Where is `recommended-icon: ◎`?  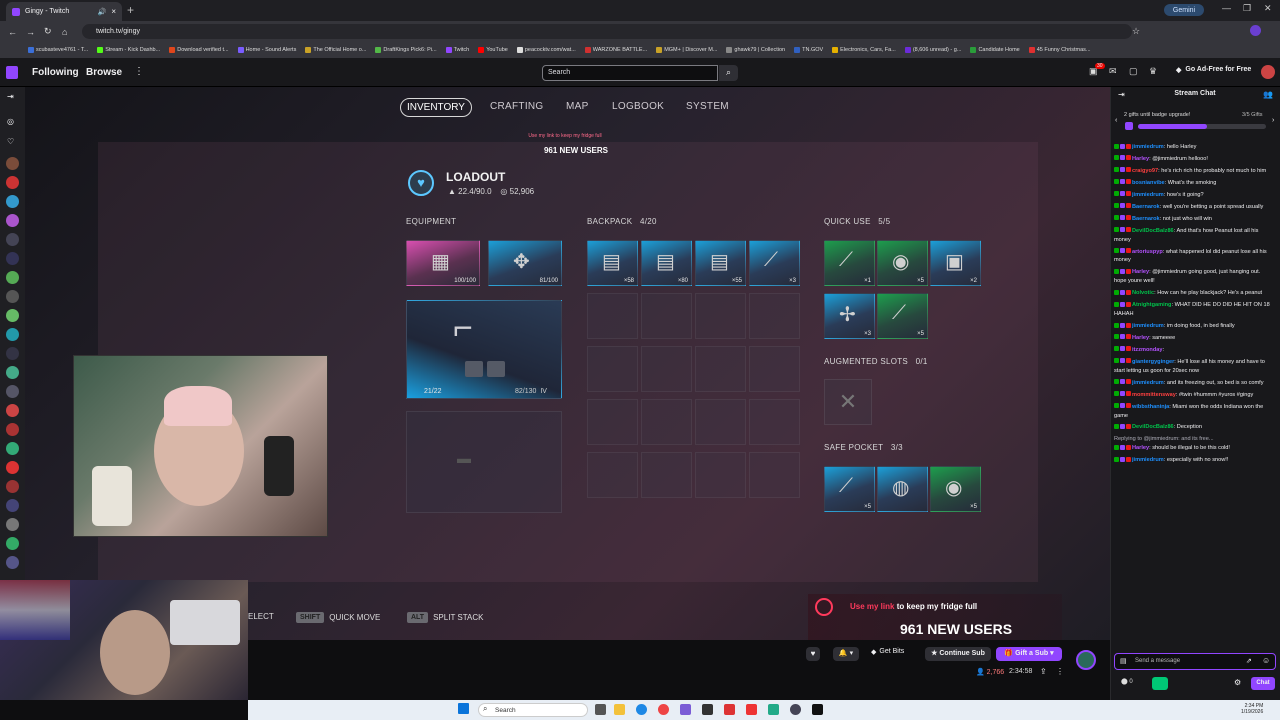
recommended-icon: ◎ is located at coordinates (10, 121).